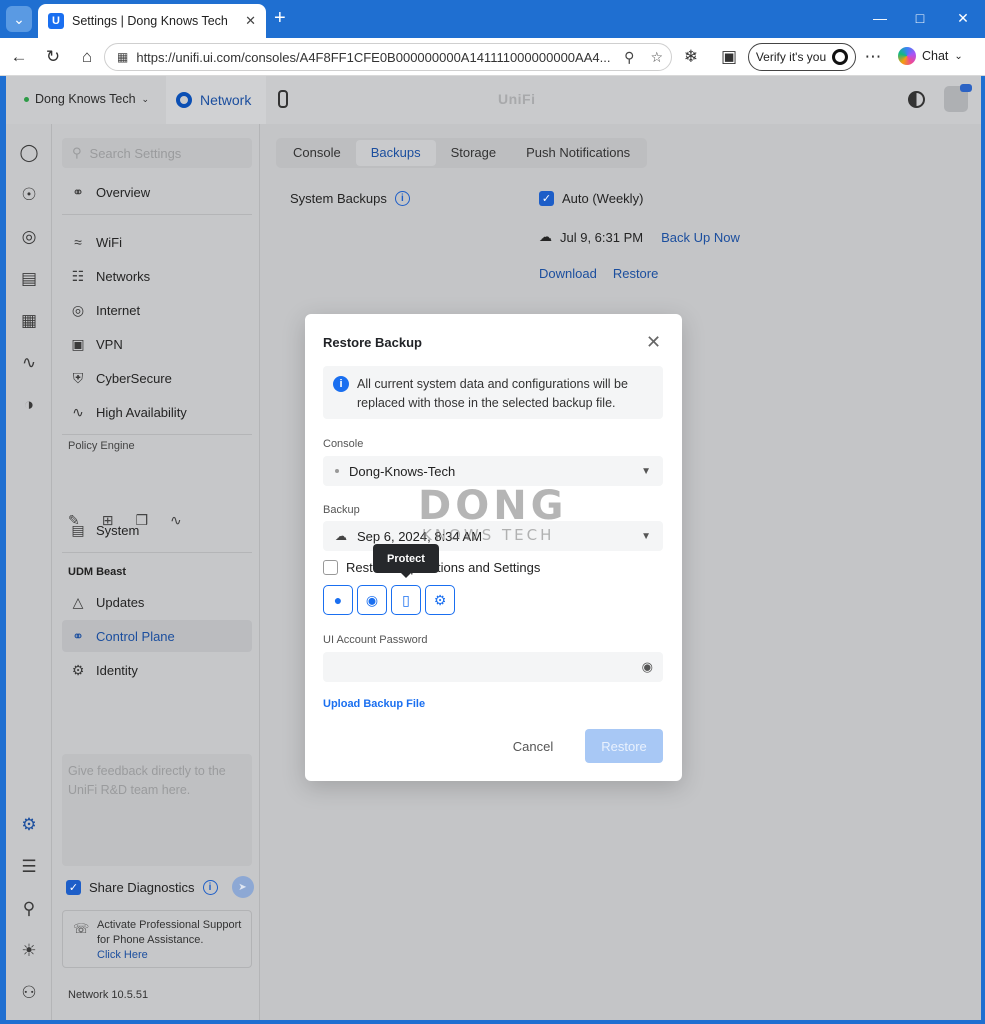  What do you see at coordinates (78, 242) in the screenshot?
I see `wifi-icon: ≈` at bounding box center [78, 242].